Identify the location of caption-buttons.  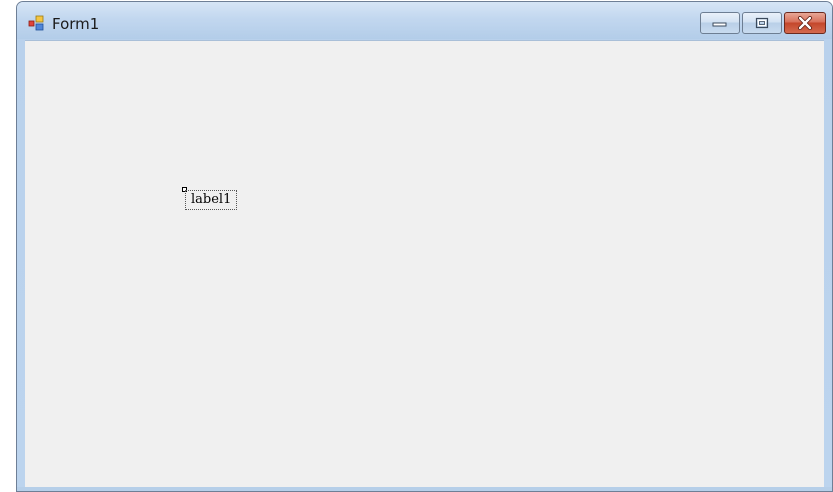
(763, 23).